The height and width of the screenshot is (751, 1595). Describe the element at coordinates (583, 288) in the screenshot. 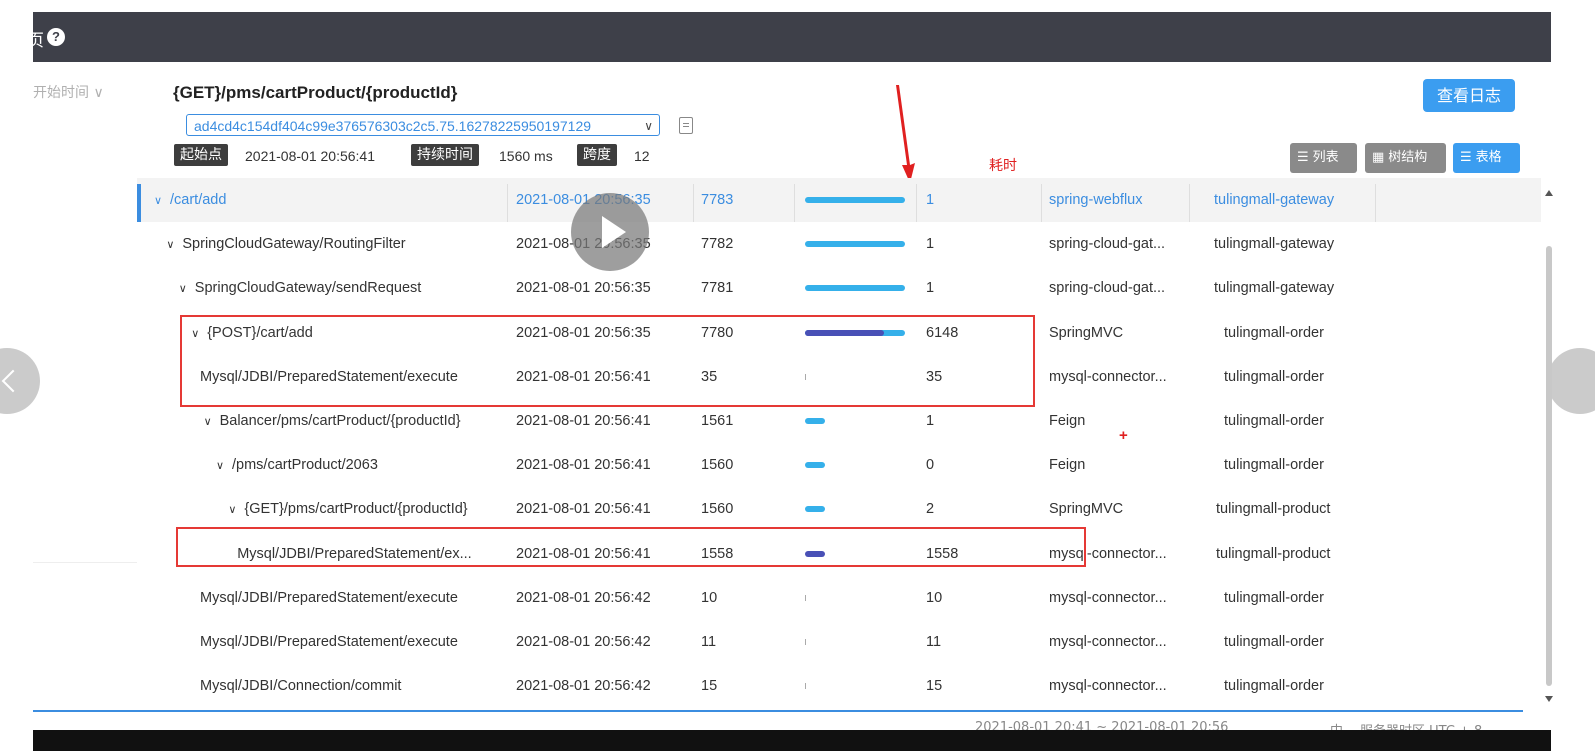

I see `span-start-time: 2021-08-01 20:56:35` at that location.